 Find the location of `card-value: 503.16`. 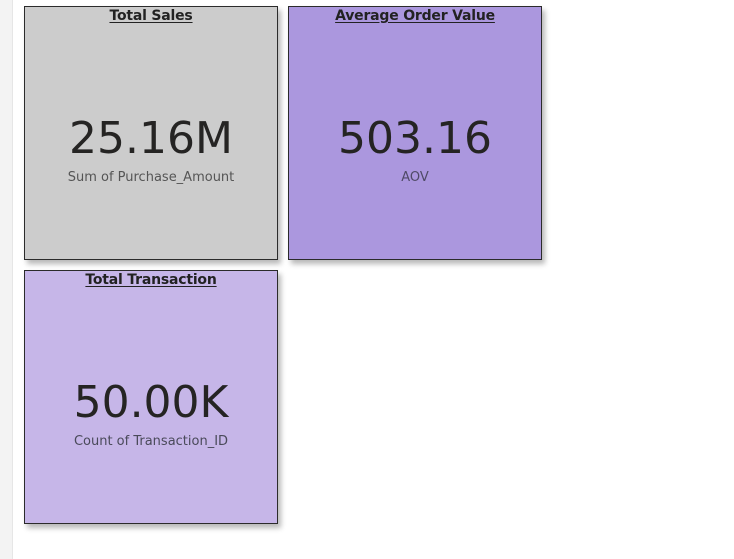

card-value: 503.16 is located at coordinates (415, 138).